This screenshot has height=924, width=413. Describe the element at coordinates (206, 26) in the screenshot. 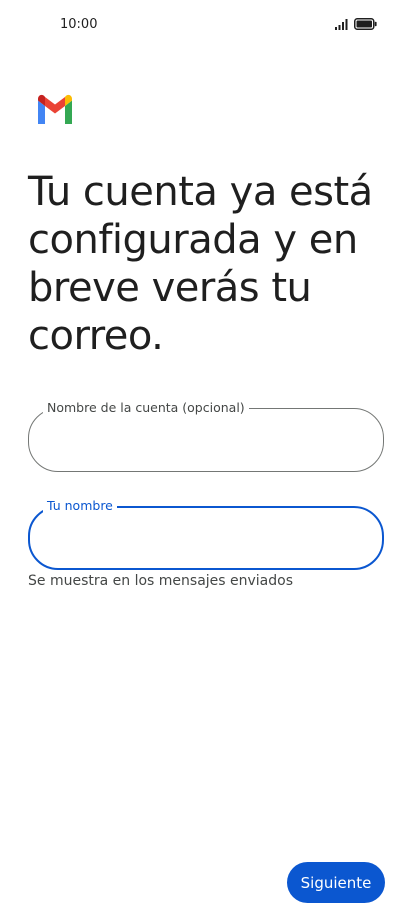

I see `status-bar: 10:00` at that location.